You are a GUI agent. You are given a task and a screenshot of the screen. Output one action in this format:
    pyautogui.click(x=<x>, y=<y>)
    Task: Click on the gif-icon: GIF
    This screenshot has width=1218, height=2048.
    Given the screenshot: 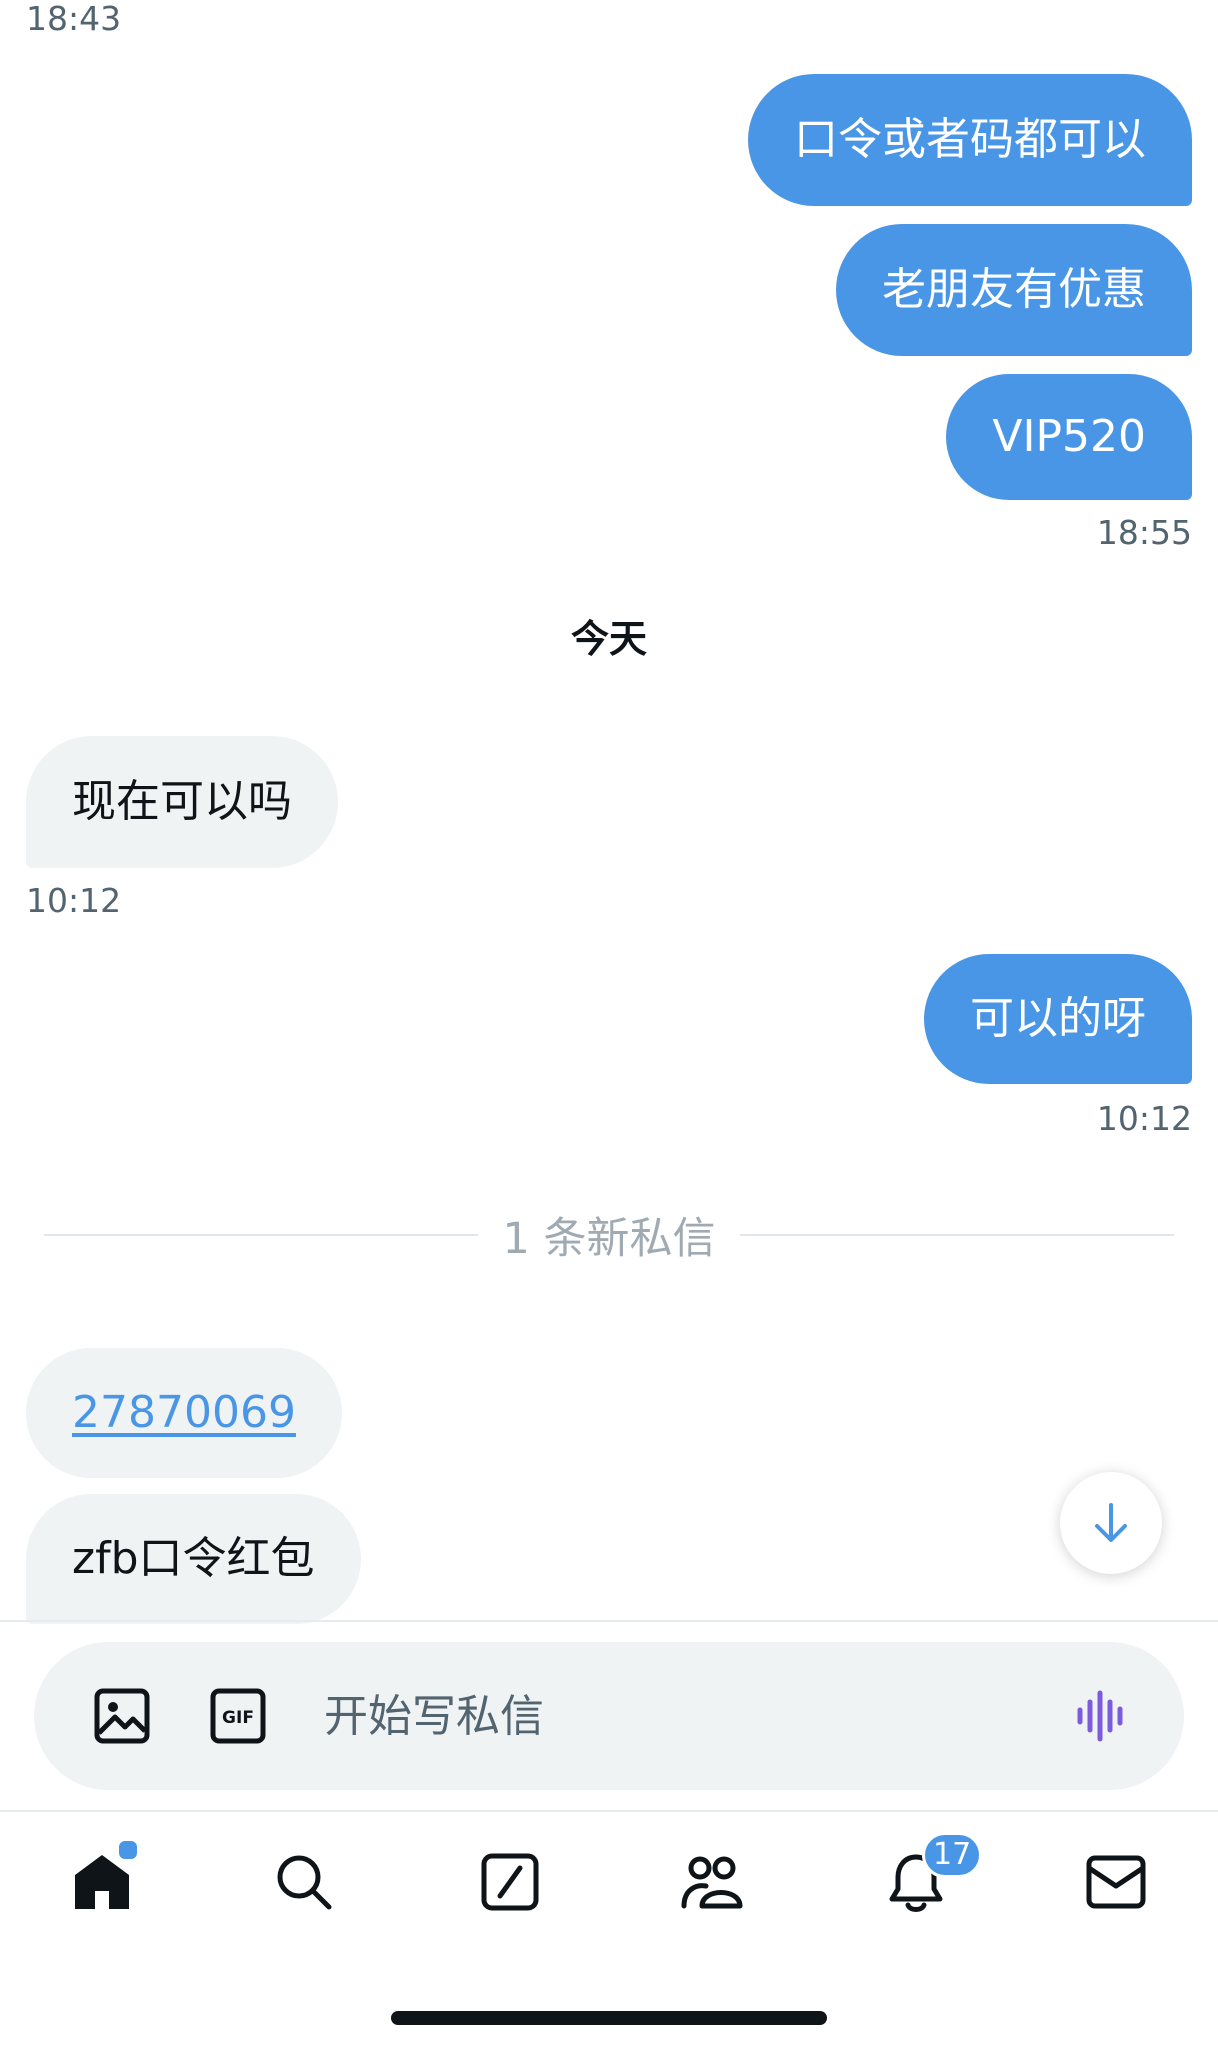 What is the action you would take?
    pyautogui.click(x=238, y=1716)
    